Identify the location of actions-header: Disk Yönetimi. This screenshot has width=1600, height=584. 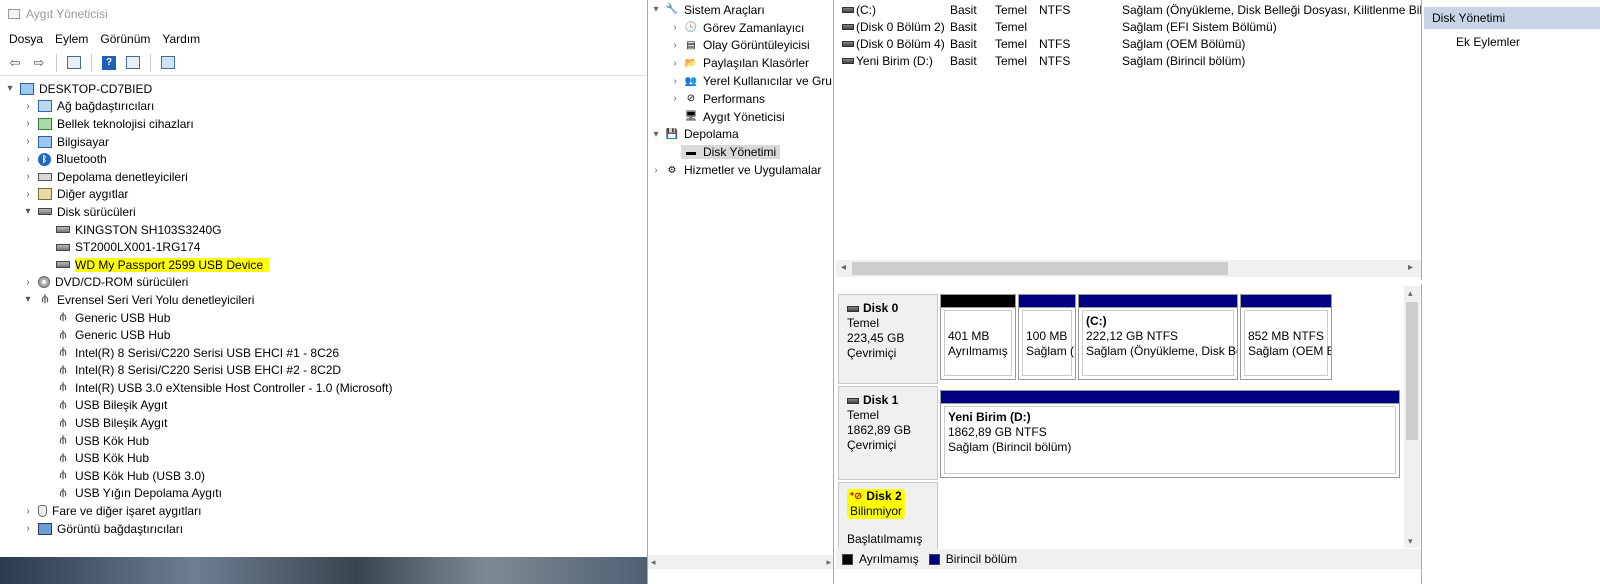
(1512, 18).